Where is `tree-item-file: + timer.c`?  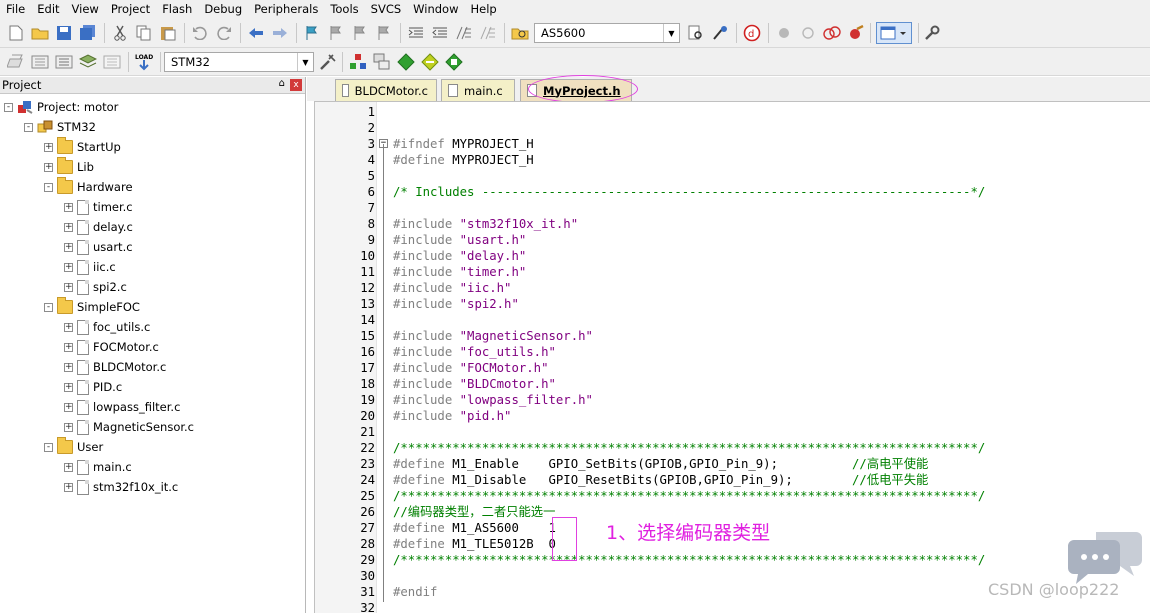 tree-item-file: + timer.c is located at coordinates (98, 207).